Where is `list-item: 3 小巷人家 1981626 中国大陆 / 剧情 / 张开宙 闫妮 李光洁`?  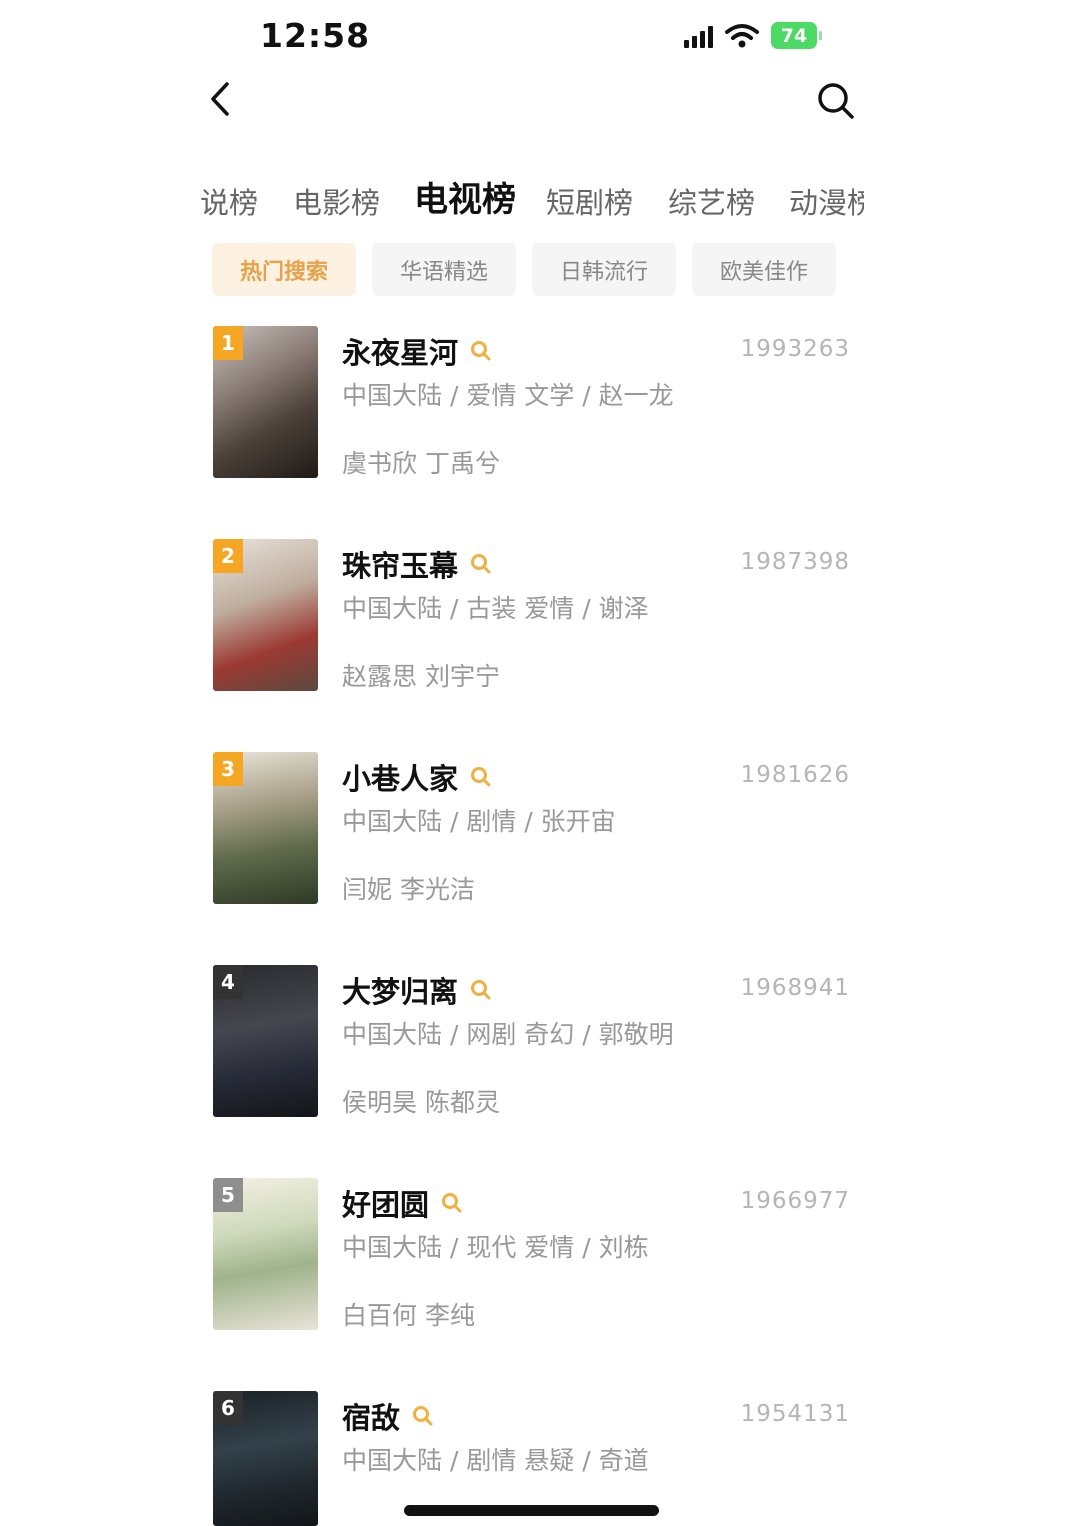 list-item: 3 小巷人家 1981626 中国大陆 / 剧情 / 张开宙 闫妮 李光洁 is located at coordinates (540, 828).